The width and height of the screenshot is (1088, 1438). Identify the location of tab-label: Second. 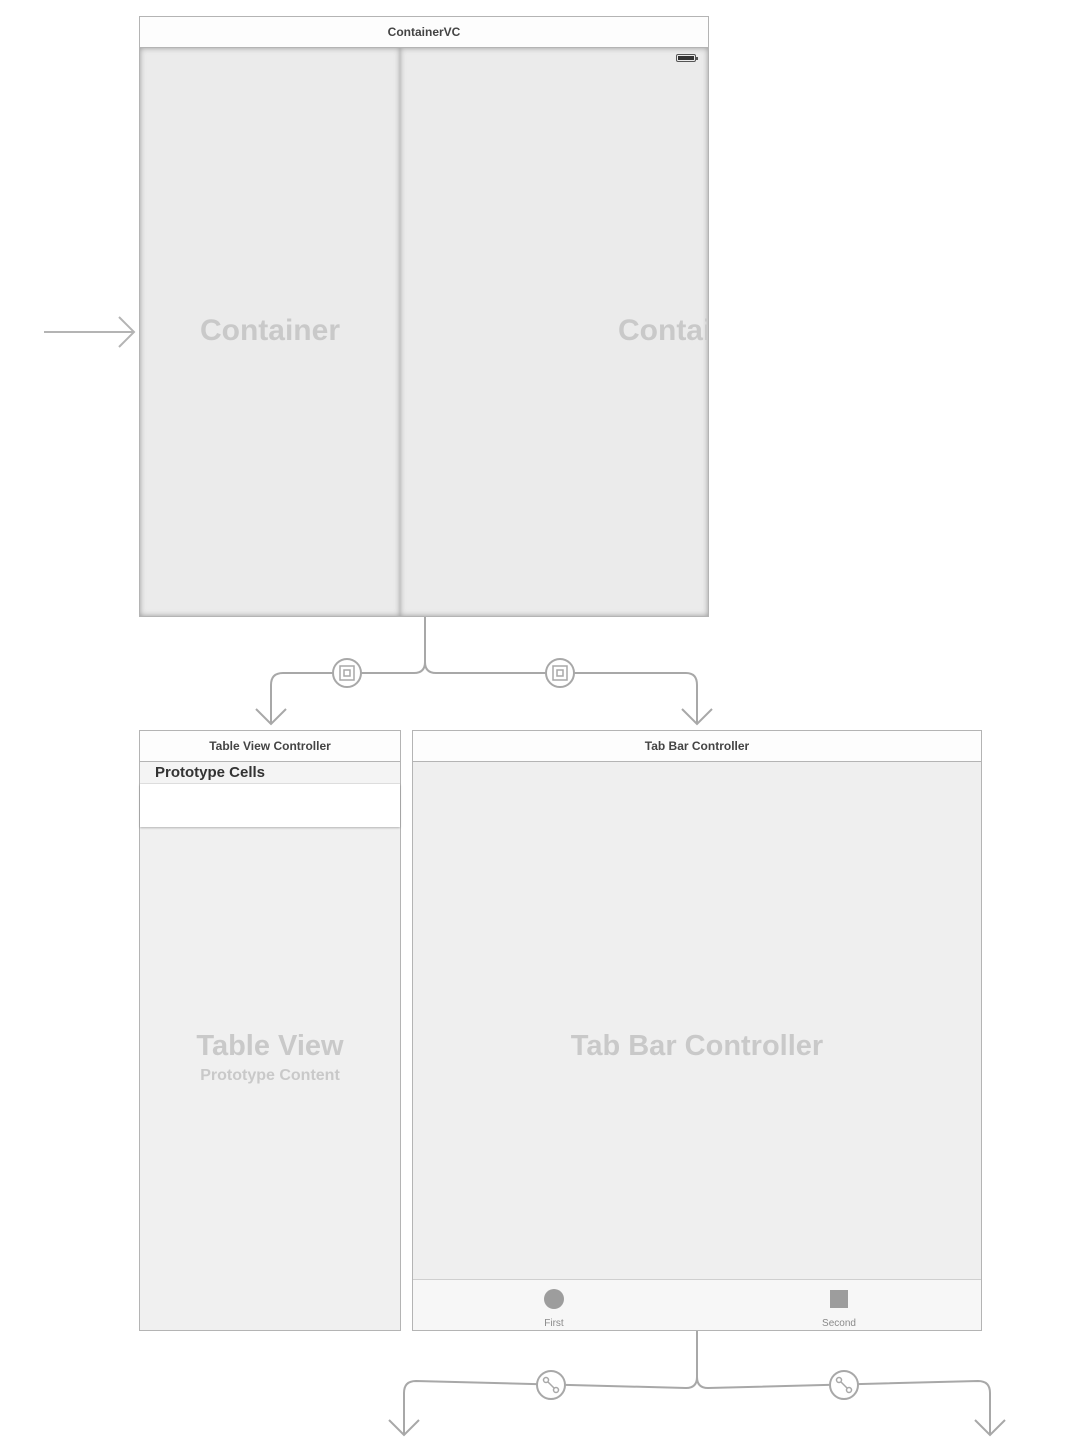
(839, 1323).